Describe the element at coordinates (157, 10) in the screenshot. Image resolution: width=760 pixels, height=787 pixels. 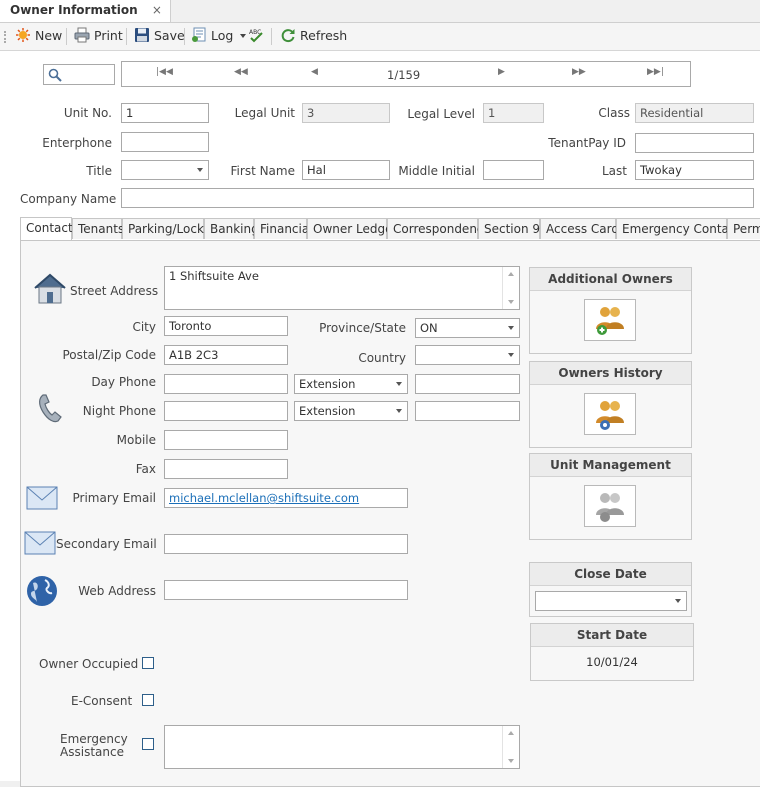
I see `close-icon: ×` at that location.